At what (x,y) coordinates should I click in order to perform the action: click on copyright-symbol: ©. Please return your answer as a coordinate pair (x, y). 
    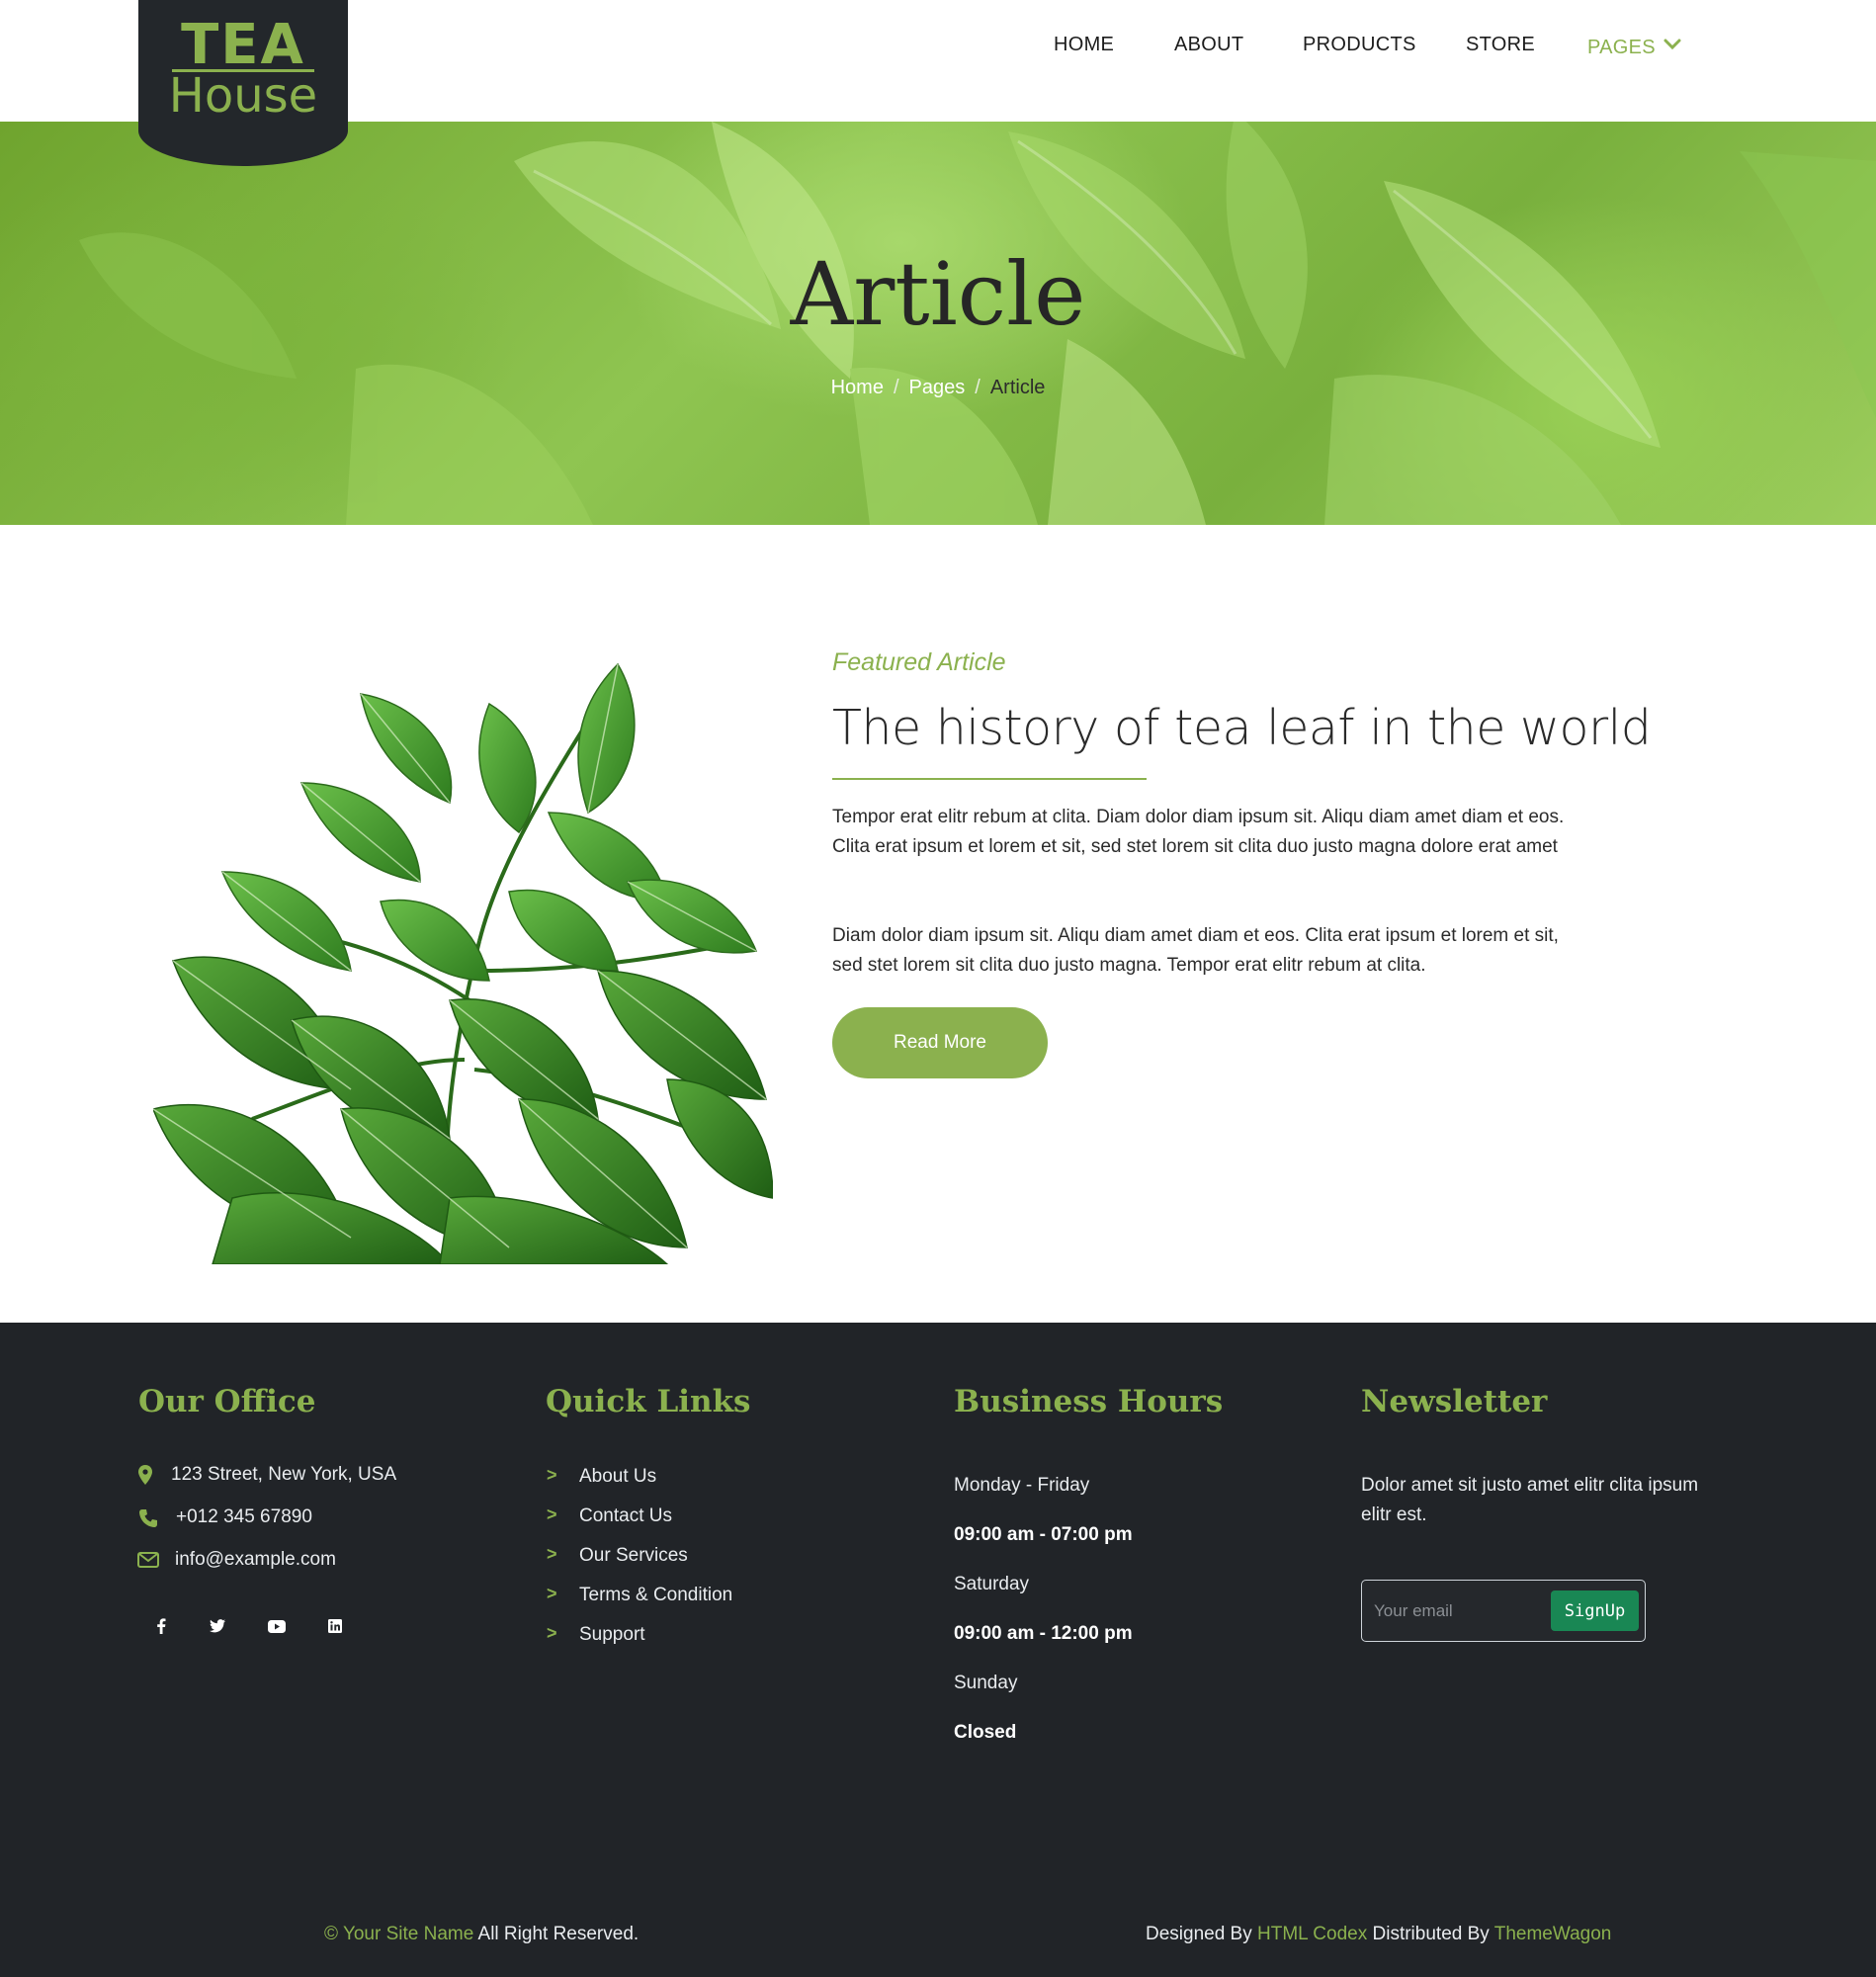
    Looking at the image, I should click on (333, 1934).